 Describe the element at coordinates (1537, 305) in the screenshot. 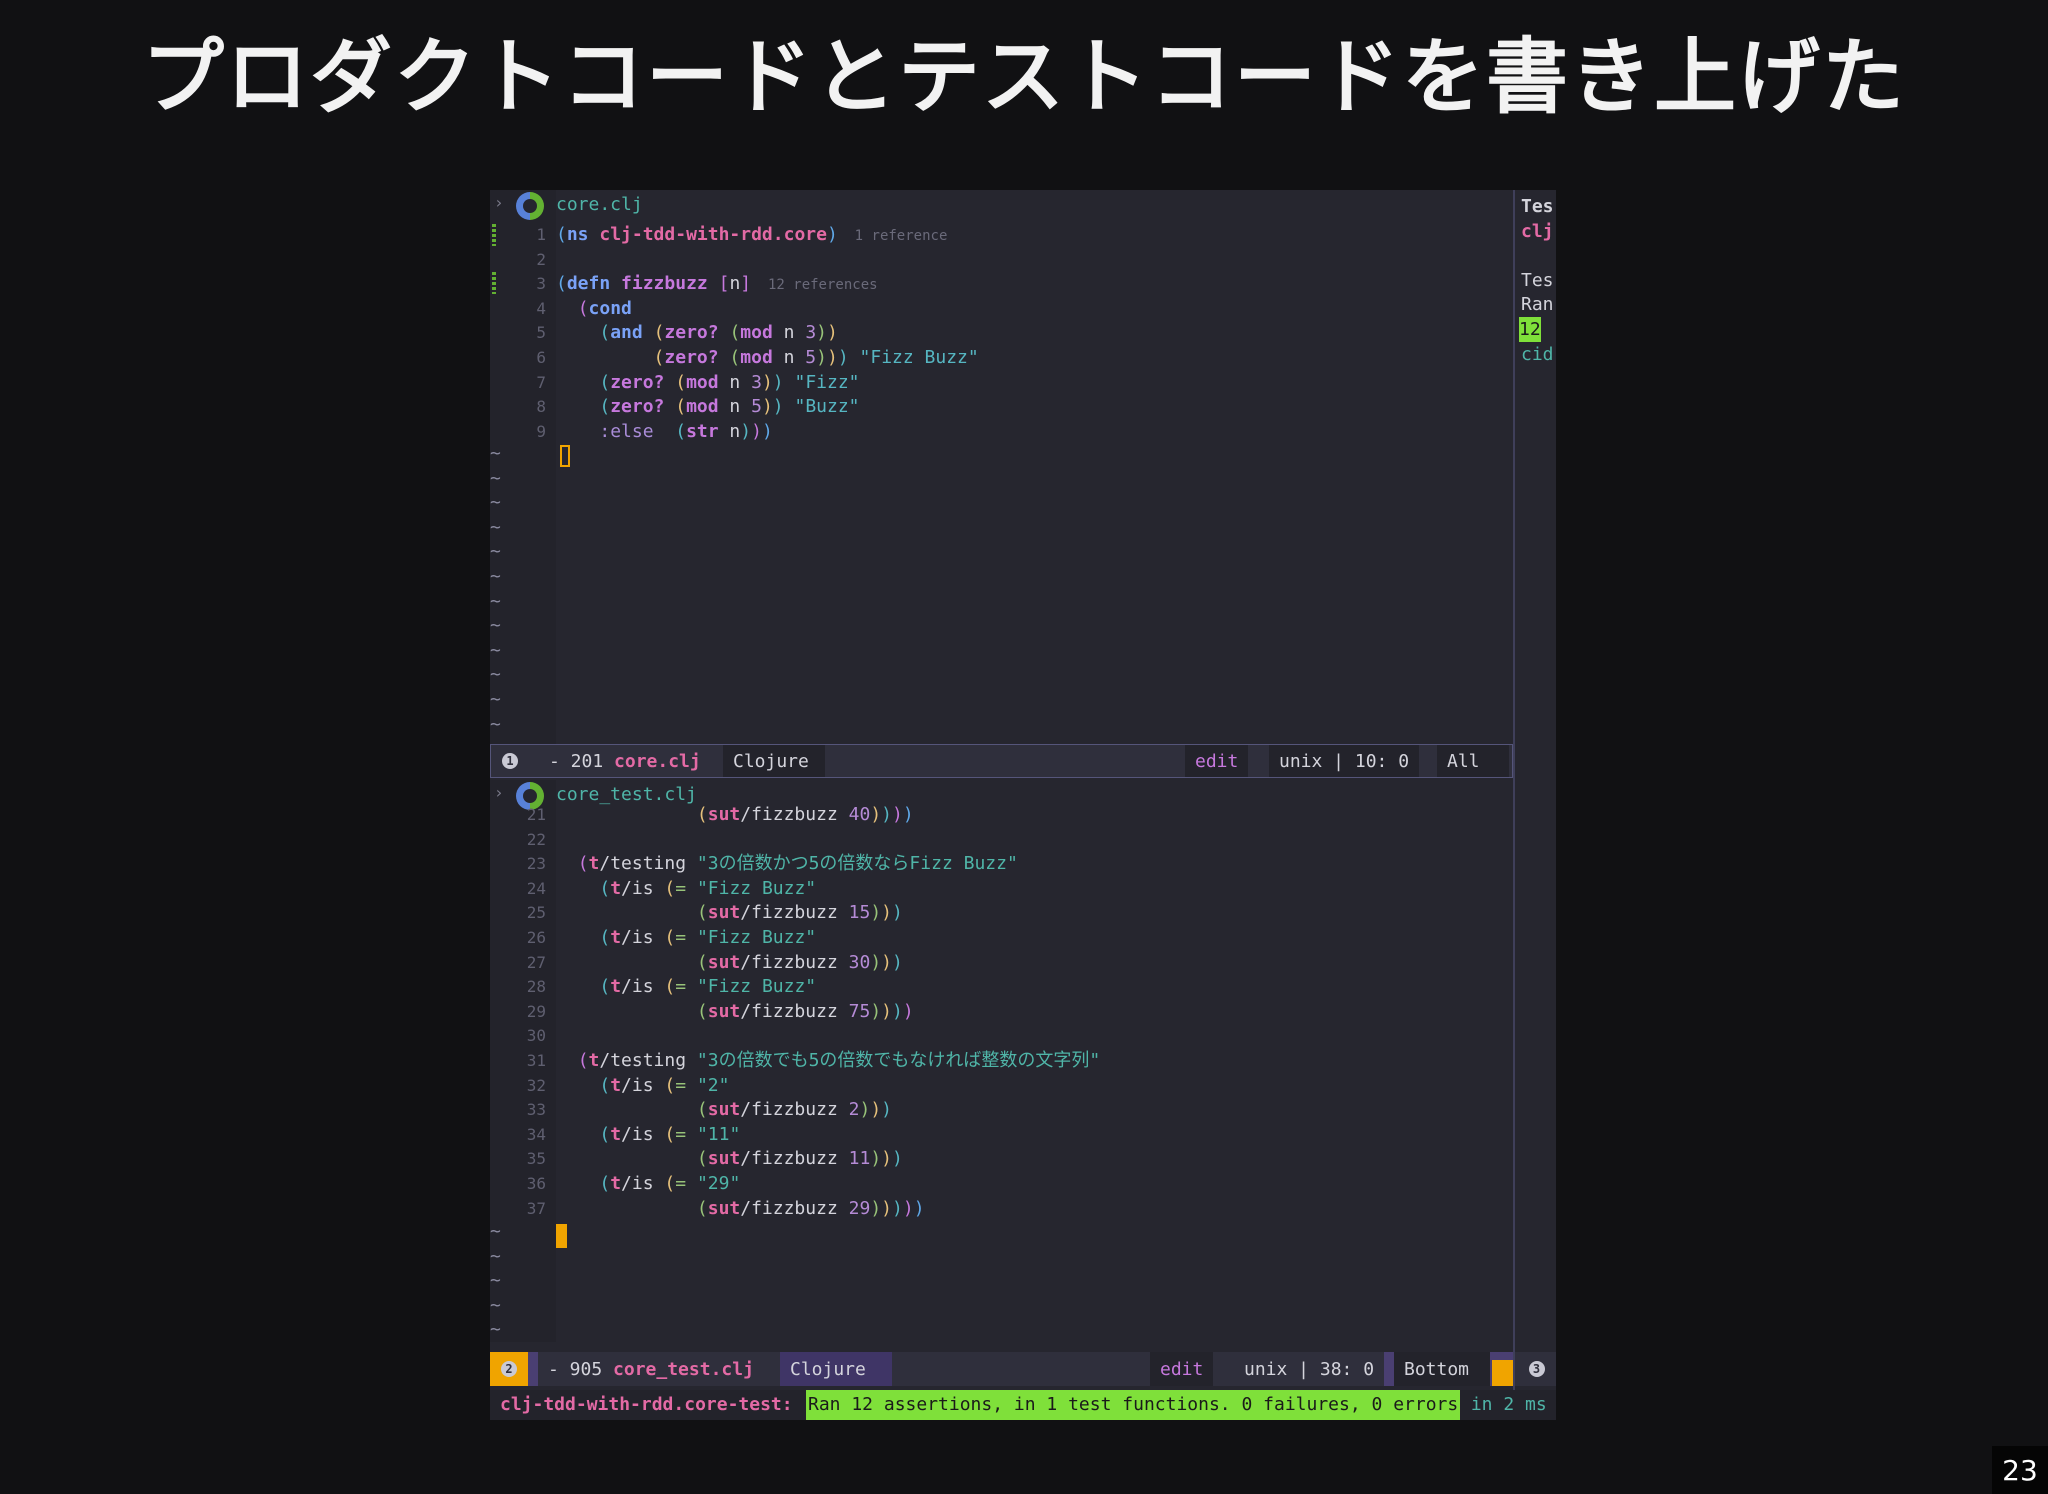

I see `side-panel-line: Ran` at that location.